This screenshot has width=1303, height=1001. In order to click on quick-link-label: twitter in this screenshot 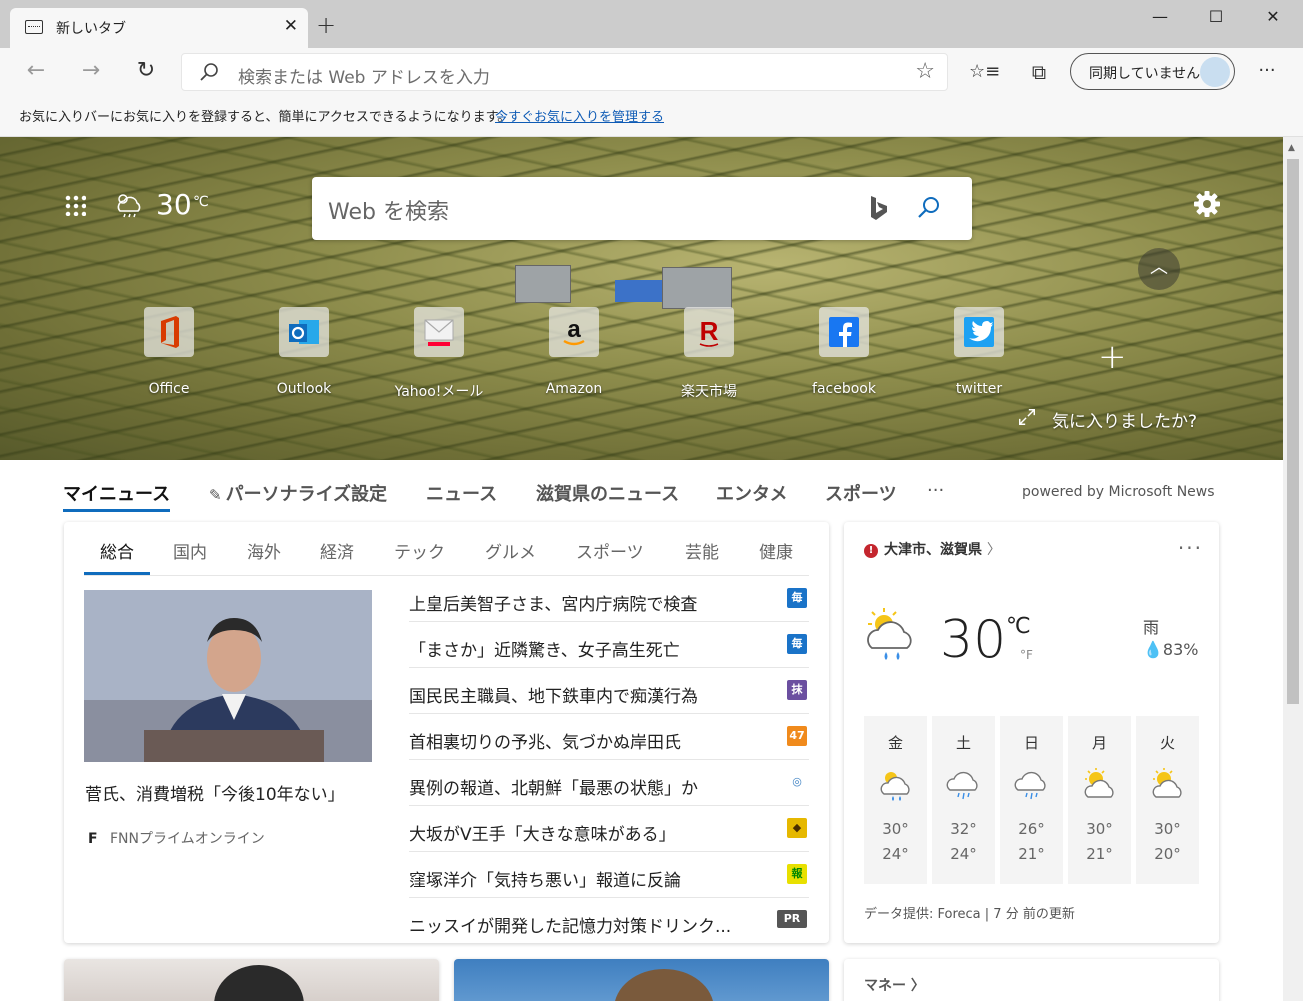, I will do `click(979, 389)`.